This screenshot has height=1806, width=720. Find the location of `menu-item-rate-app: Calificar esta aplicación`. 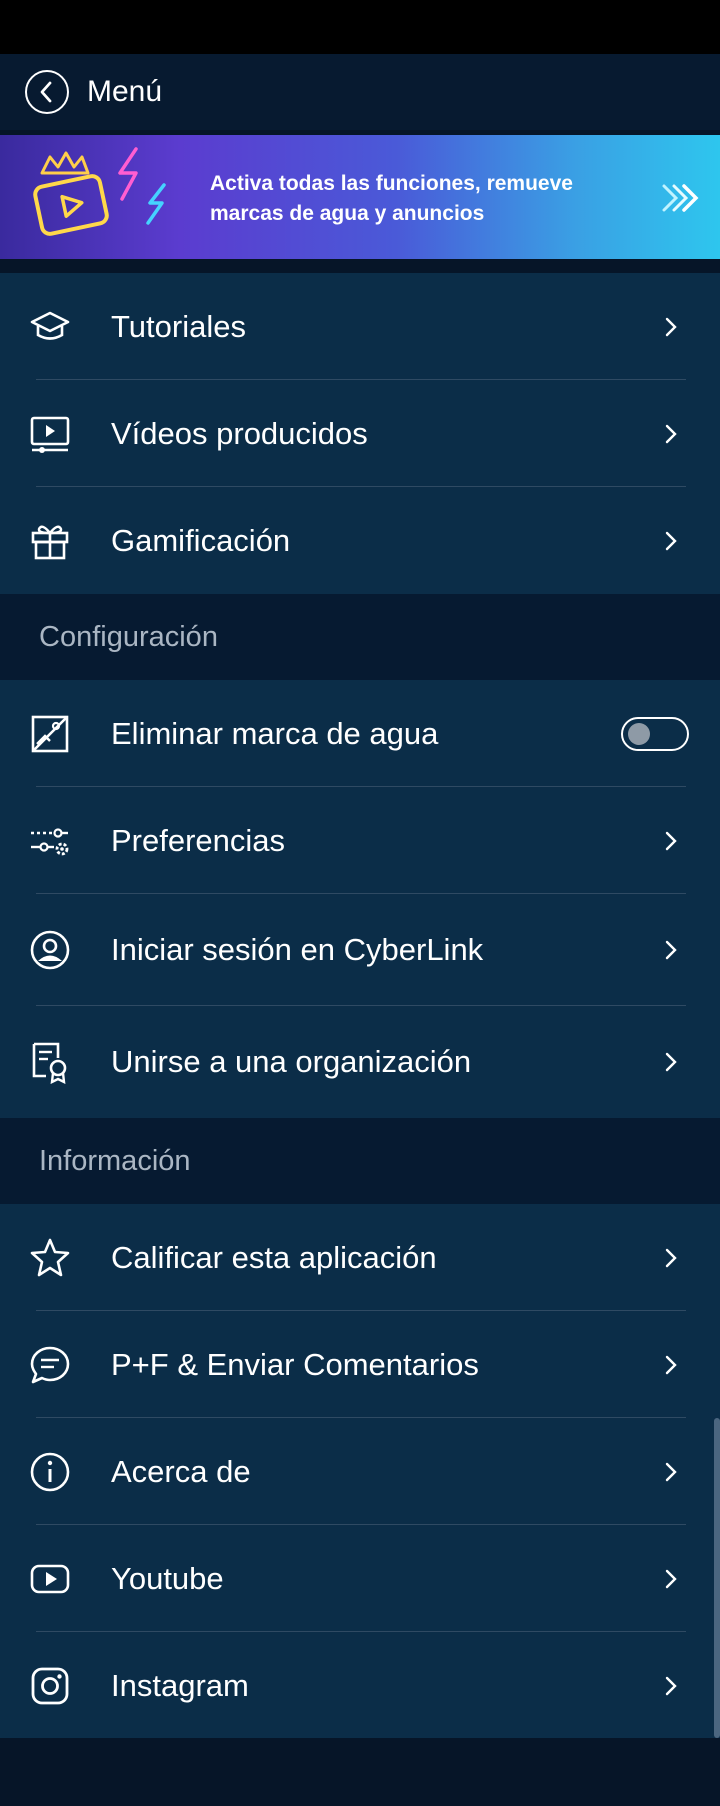

menu-item-rate-app: Calificar esta aplicación is located at coordinates (360, 1257).